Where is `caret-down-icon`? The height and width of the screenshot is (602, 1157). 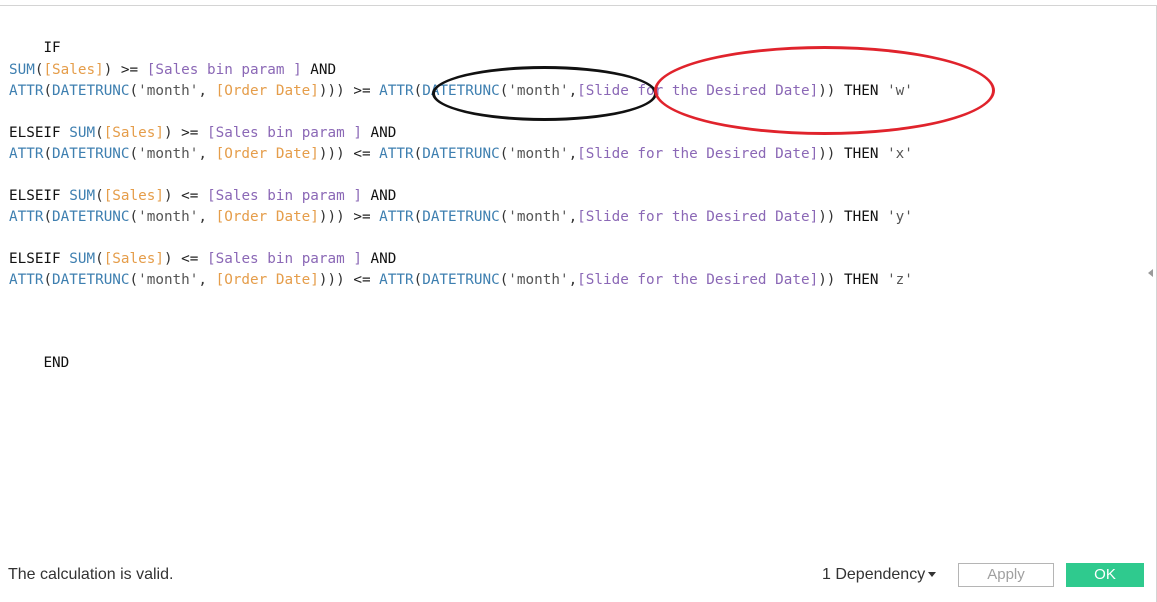 caret-down-icon is located at coordinates (932, 575).